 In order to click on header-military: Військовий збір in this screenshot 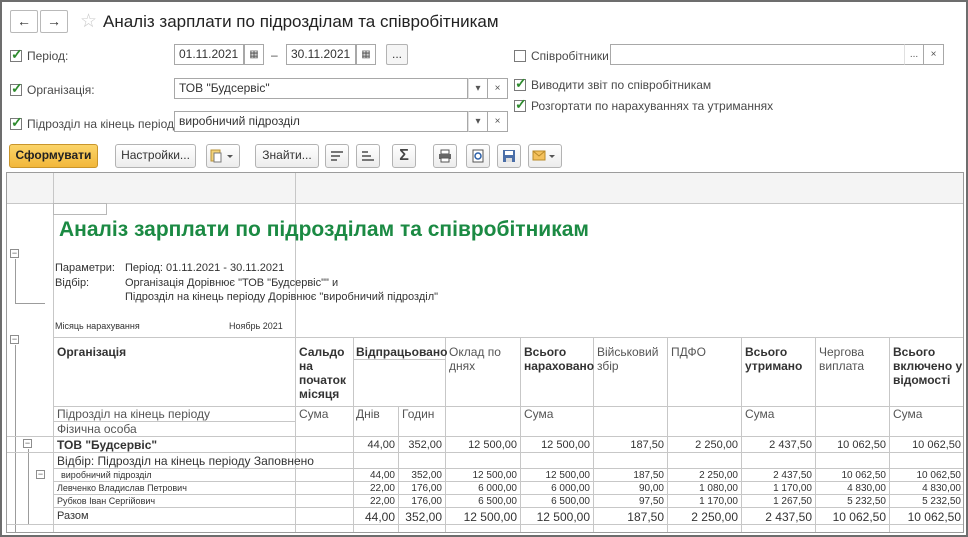, I will do `click(628, 359)`.